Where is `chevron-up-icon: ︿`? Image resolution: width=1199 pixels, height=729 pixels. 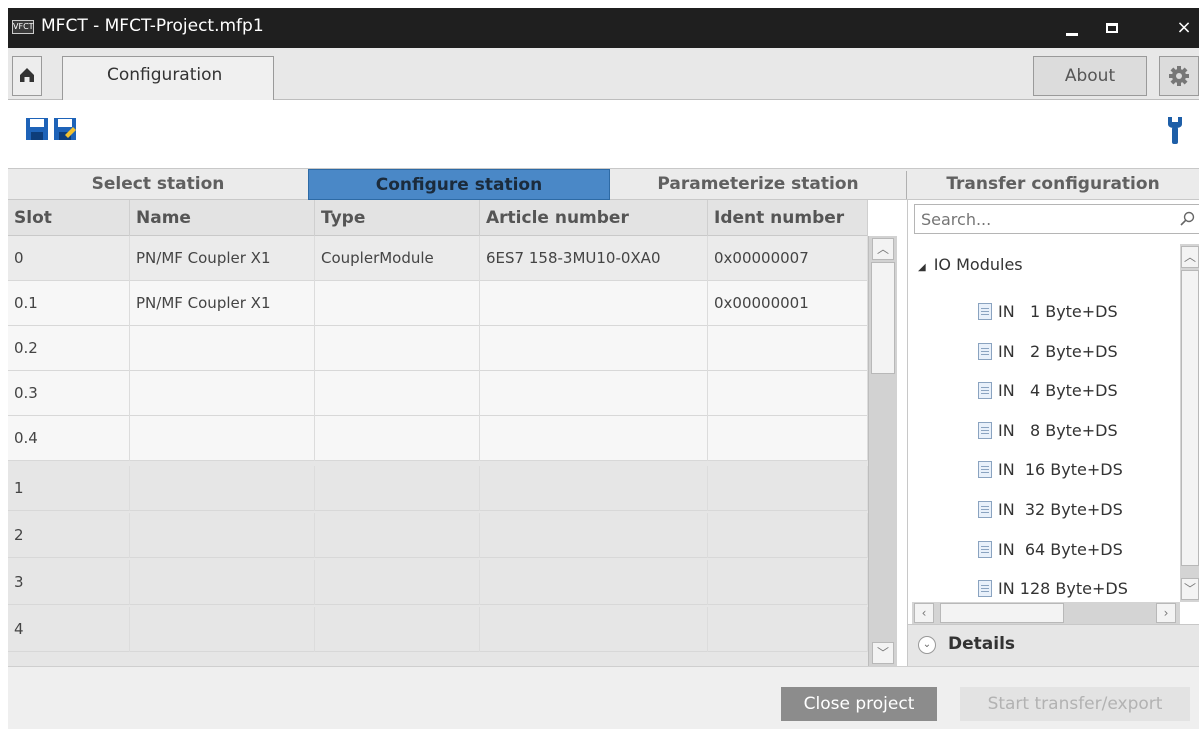
chevron-up-icon: ︿ is located at coordinates (1189, 257).